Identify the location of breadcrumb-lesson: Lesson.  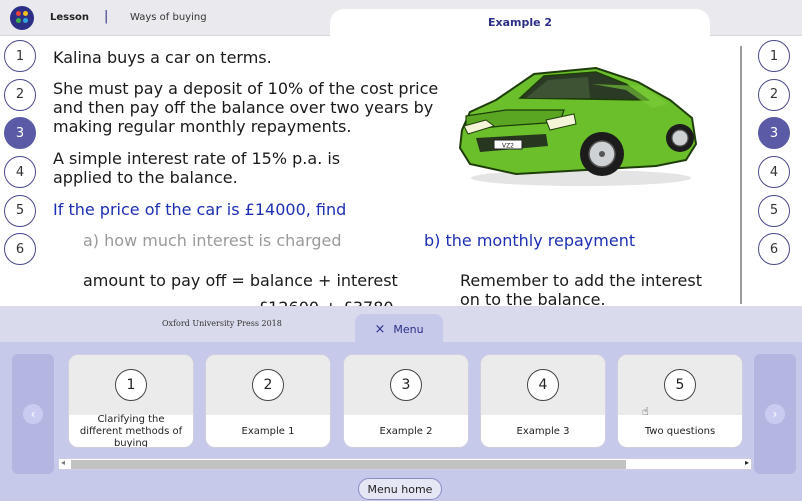
(69, 17).